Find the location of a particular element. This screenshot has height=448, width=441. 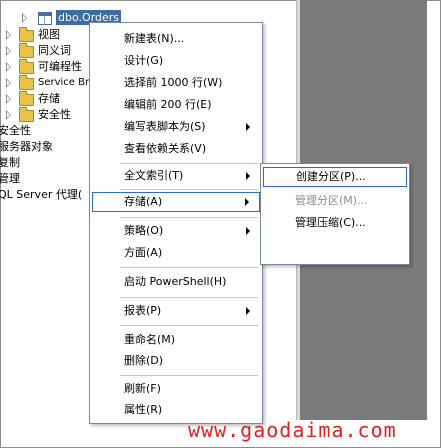

menu-item-design: 设计(G) is located at coordinates (176, 61).